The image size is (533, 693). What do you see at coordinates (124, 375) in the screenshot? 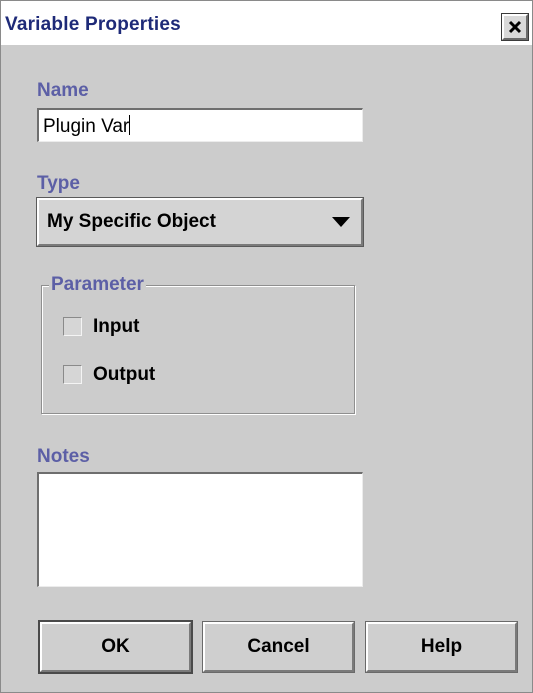
I see `output-checkbox-label: Output` at bounding box center [124, 375].